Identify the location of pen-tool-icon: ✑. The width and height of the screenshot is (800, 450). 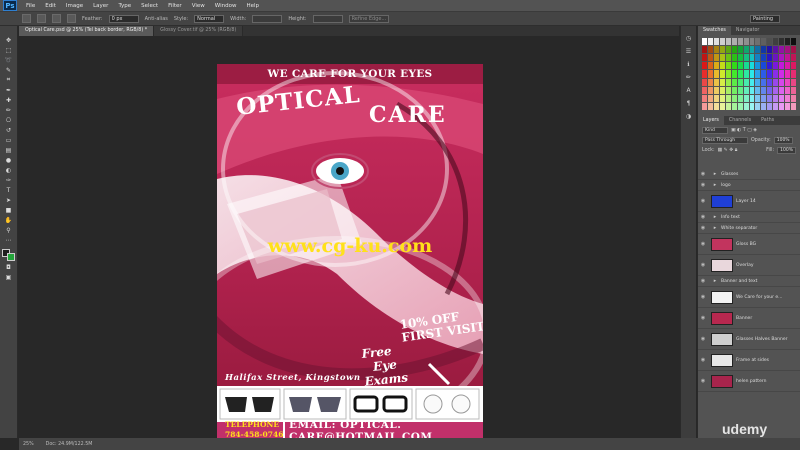
(9, 180).